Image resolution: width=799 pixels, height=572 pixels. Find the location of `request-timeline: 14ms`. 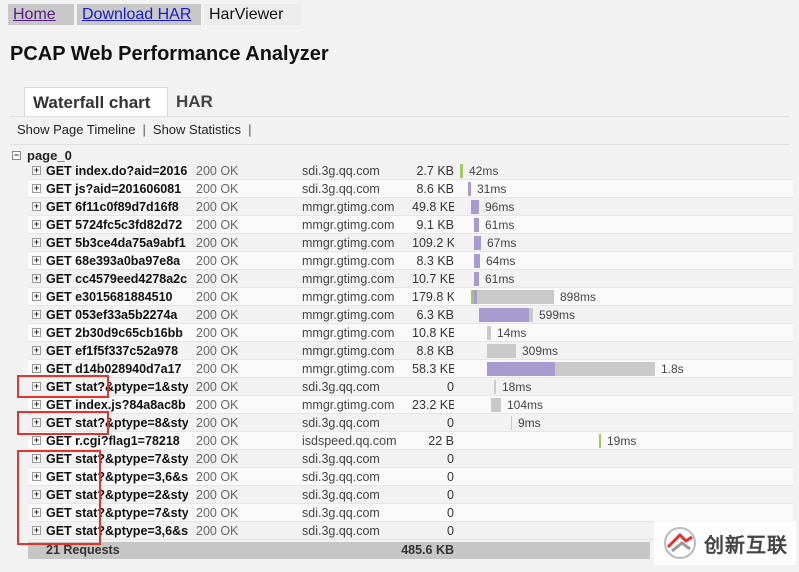

request-timeline: 14ms is located at coordinates (626, 333).